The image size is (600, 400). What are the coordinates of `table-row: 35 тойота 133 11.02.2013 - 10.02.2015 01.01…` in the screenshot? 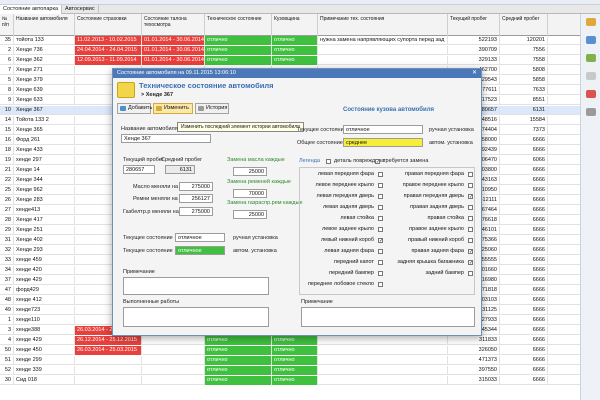 It's located at (290, 40).